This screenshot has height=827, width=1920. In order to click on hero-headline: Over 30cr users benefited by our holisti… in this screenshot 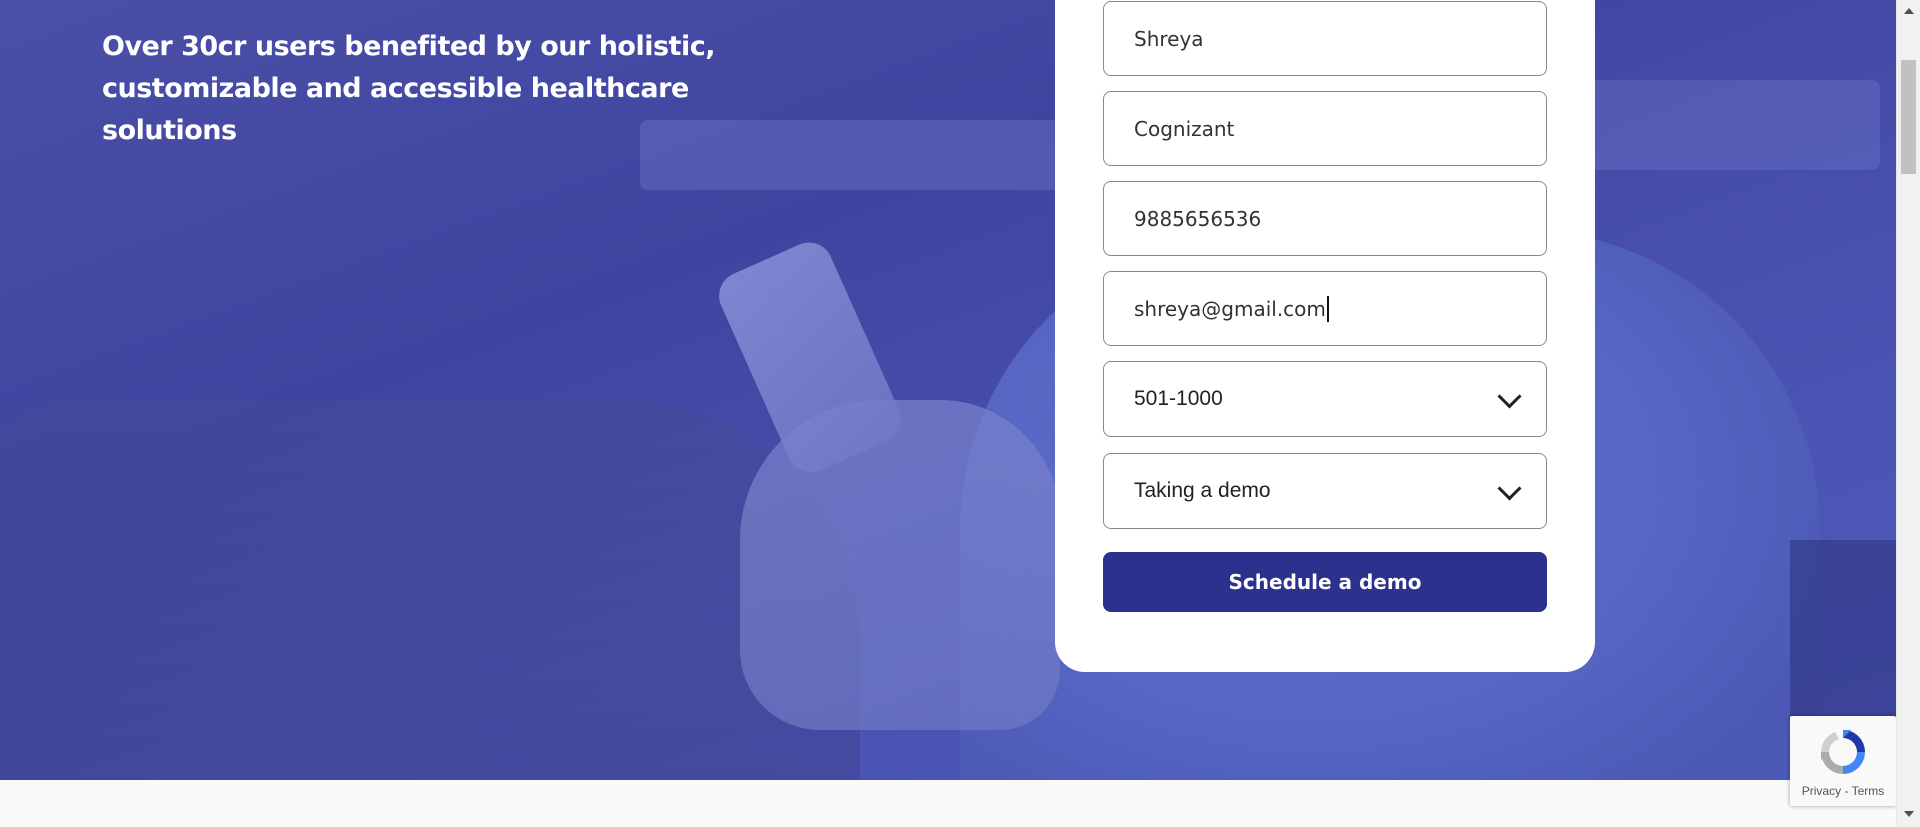, I will do `click(462, 89)`.